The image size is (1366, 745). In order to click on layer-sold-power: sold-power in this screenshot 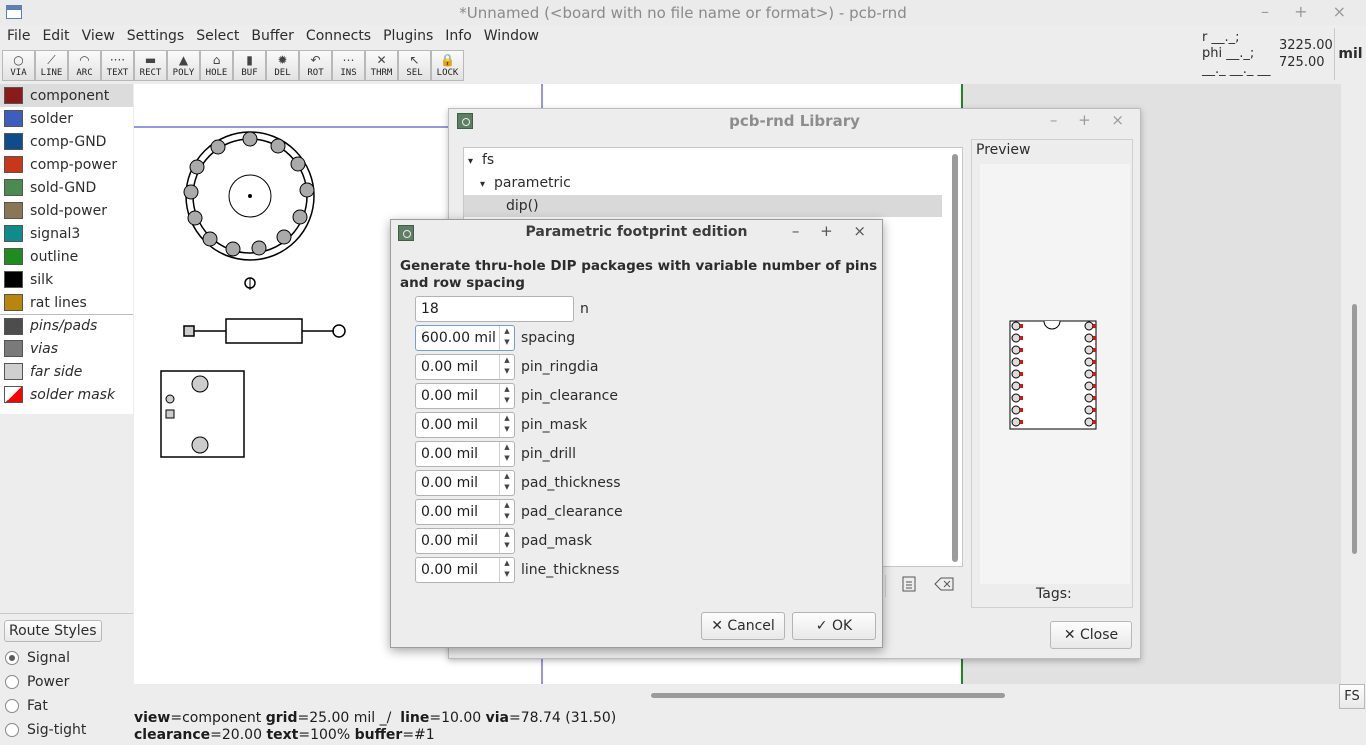, I will do `click(66, 210)`.